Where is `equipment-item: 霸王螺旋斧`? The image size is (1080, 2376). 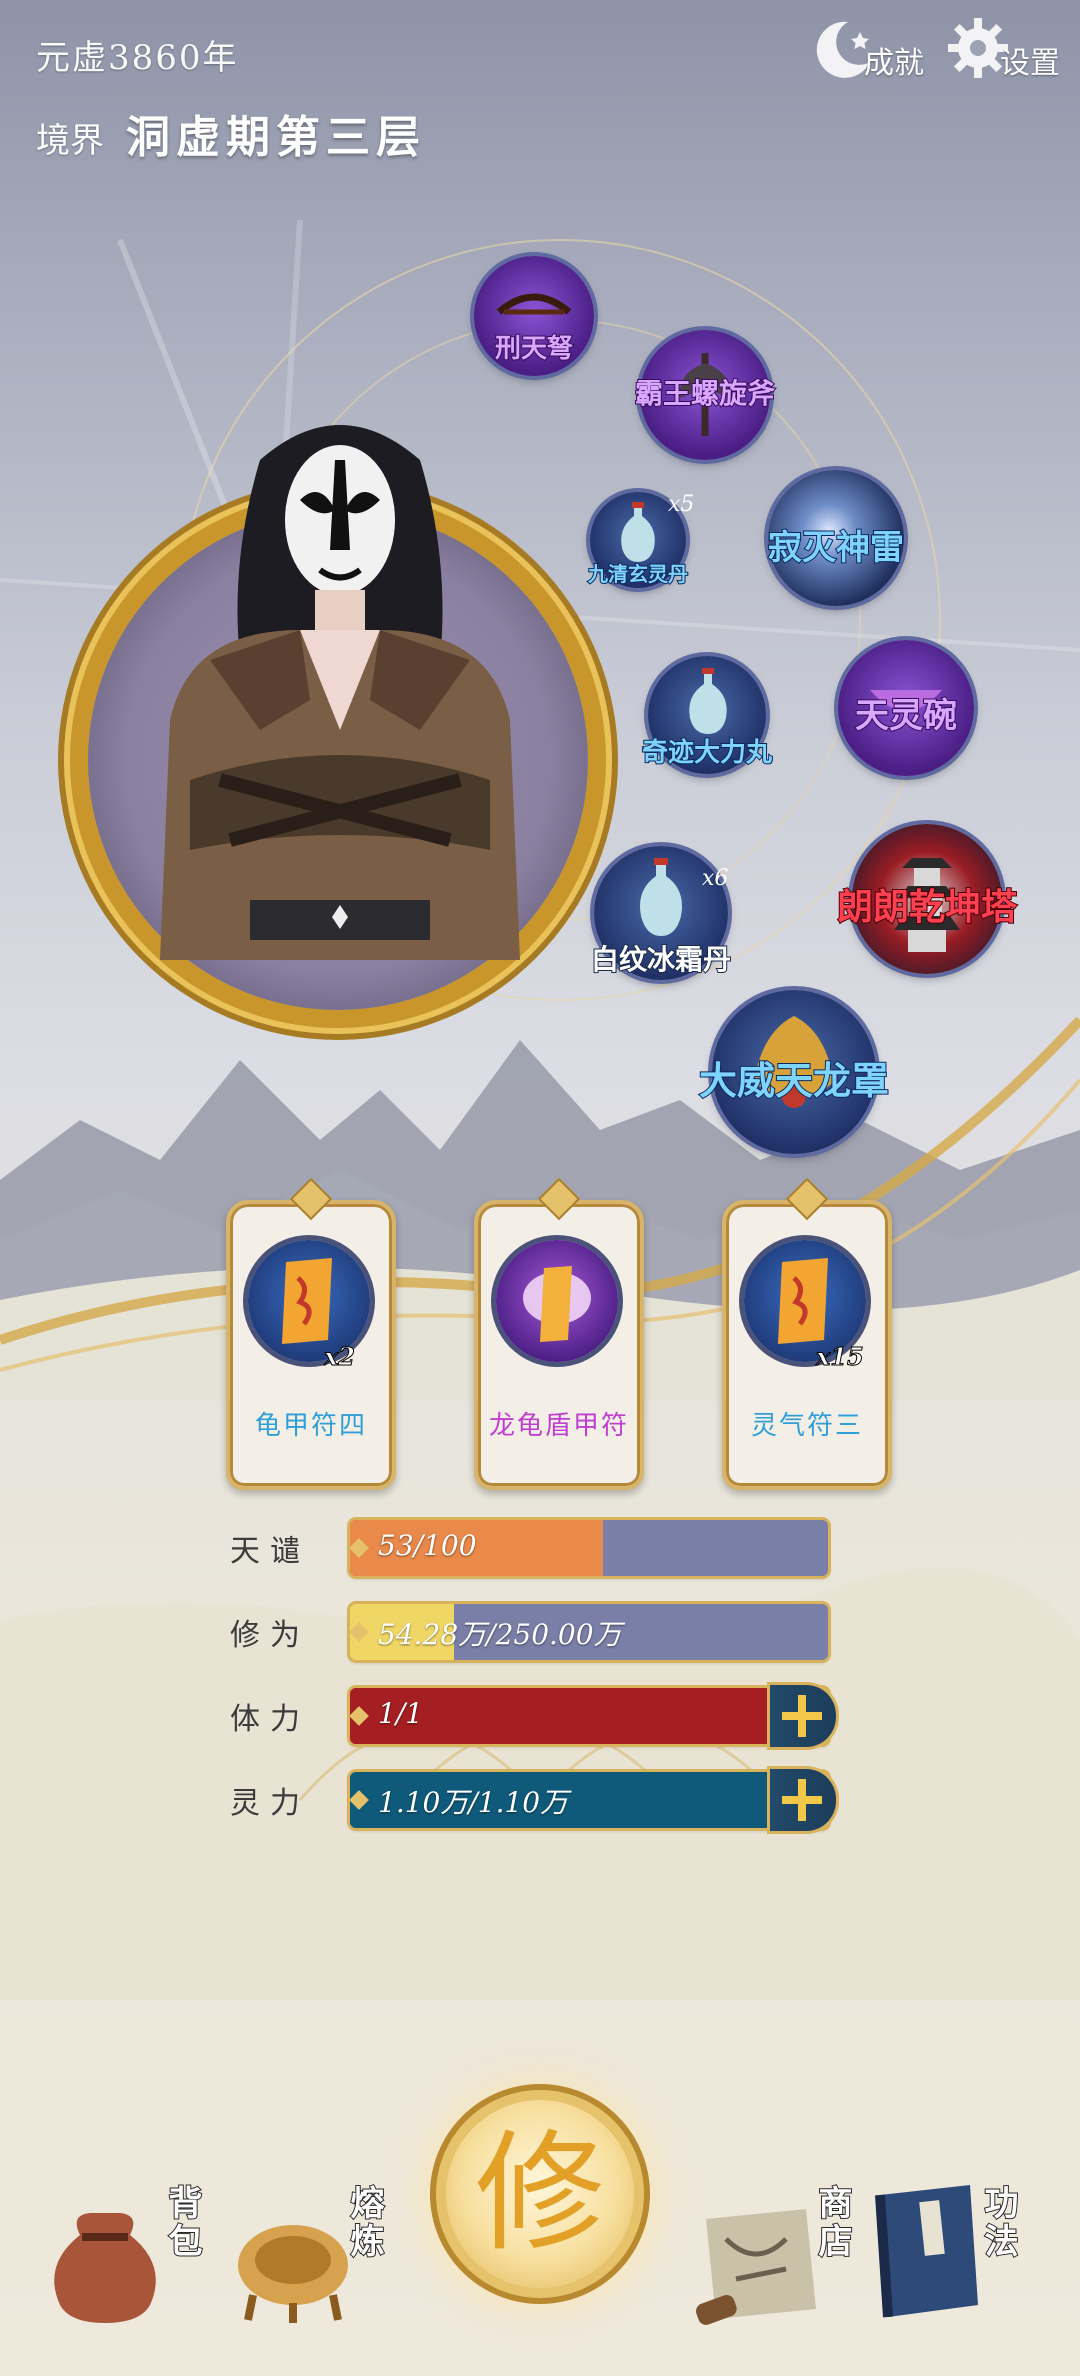 equipment-item: 霸王螺旋斧 is located at coordinates (705, 395).